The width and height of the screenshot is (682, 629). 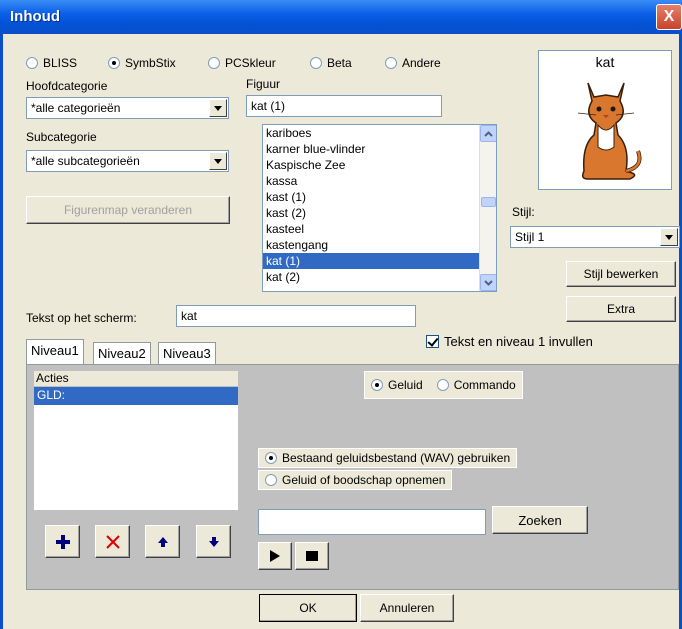 I want to click on scroll-down-button, so click(x=488, y=282).